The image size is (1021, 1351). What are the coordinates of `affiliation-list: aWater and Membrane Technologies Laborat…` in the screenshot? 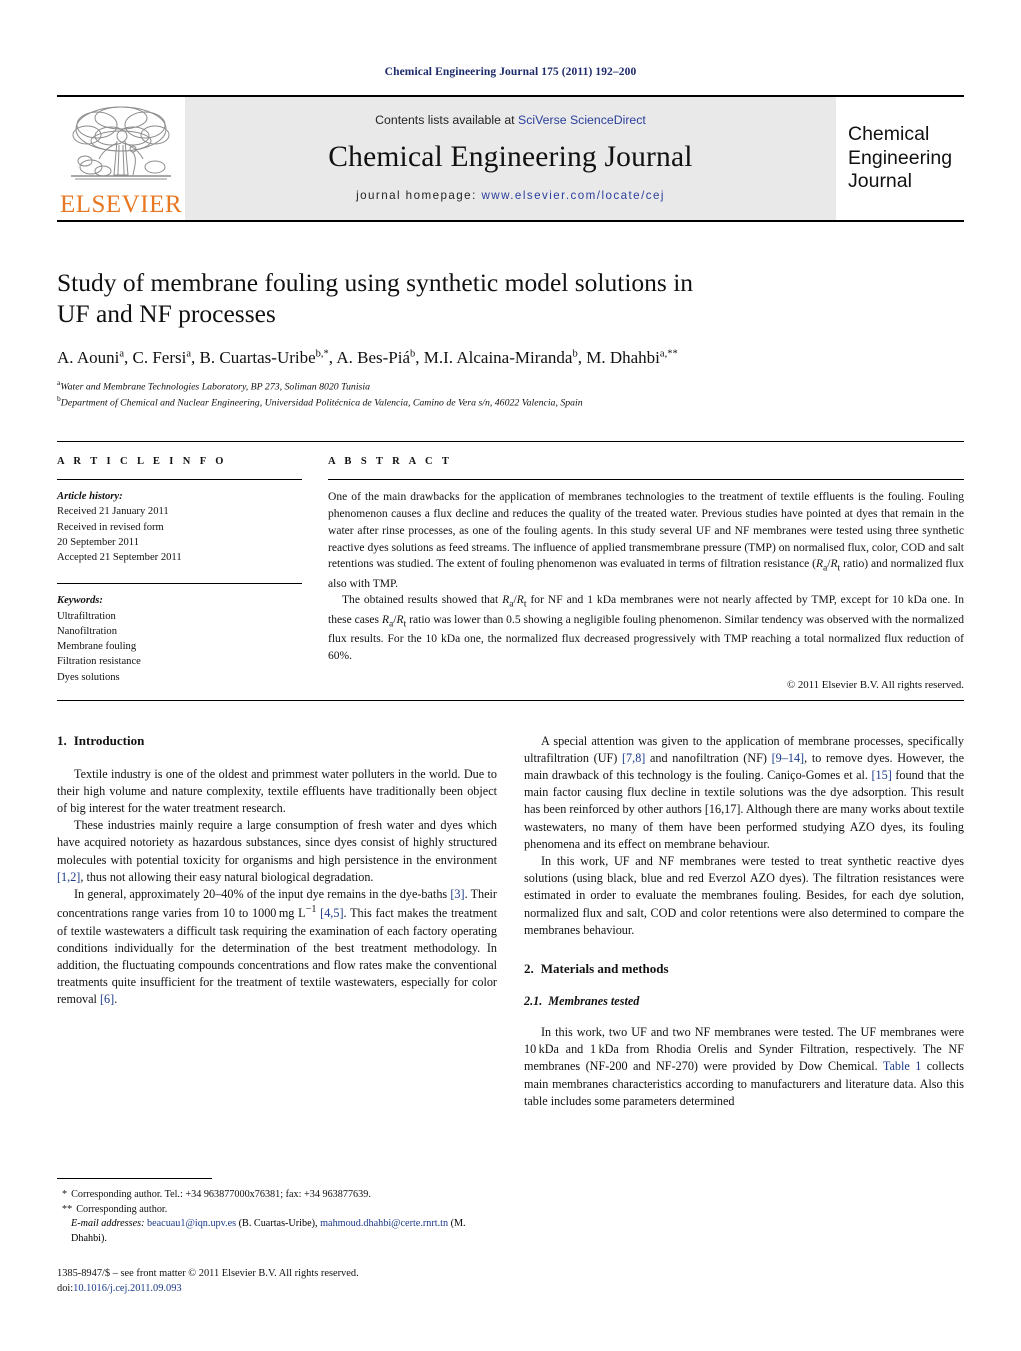 It's located at (510, 394).